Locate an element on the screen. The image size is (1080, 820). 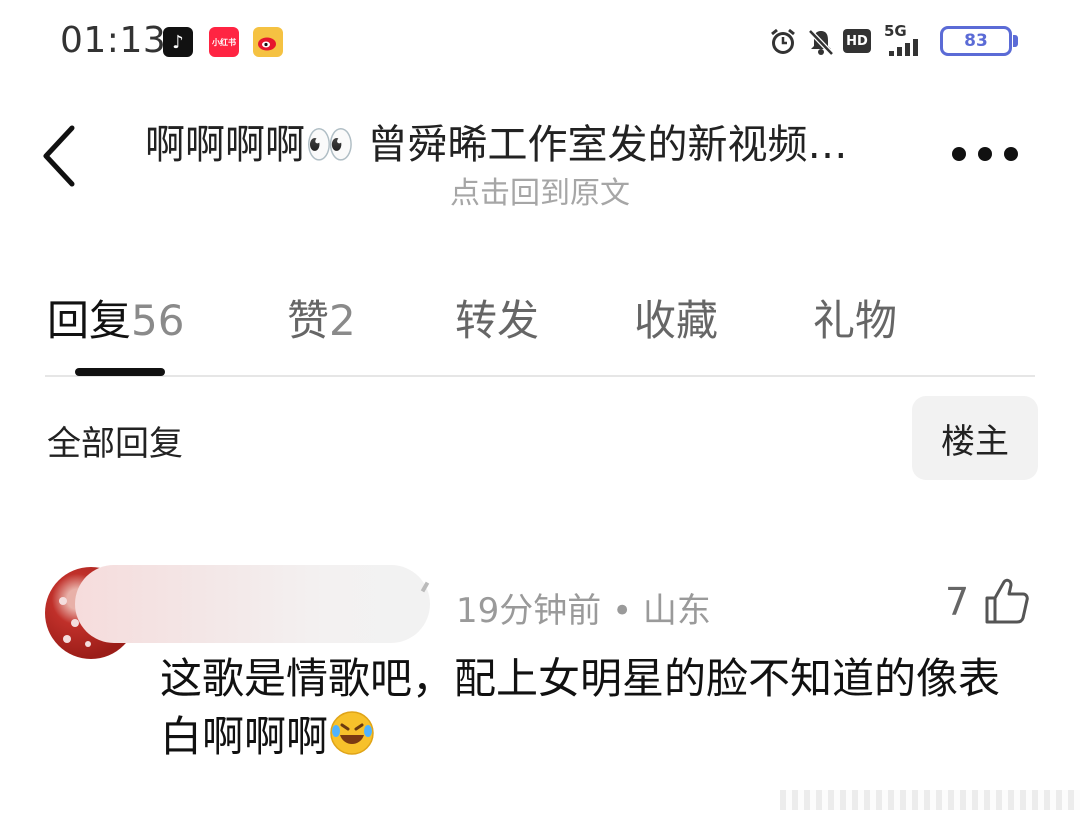
tab-reposts: 转发 is located at coordinates (497, 317).